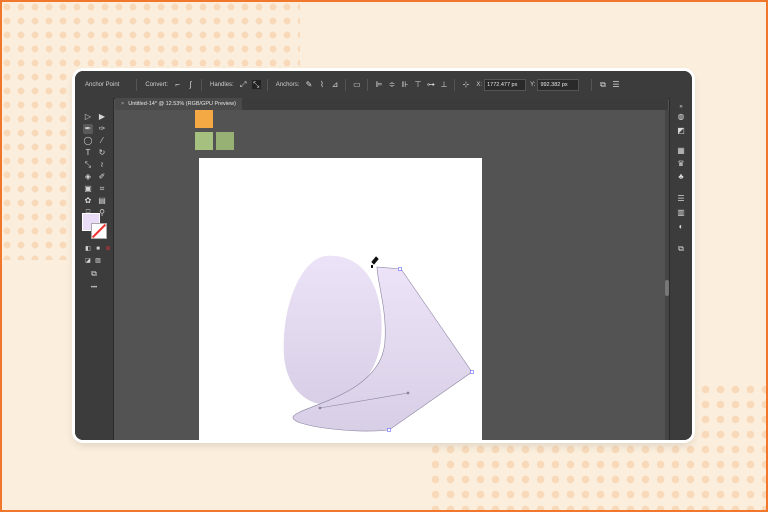  Describe the element at coordinates (681, 213) in the screenshot. I see `gradient-panel-icon: ▥` at that location.